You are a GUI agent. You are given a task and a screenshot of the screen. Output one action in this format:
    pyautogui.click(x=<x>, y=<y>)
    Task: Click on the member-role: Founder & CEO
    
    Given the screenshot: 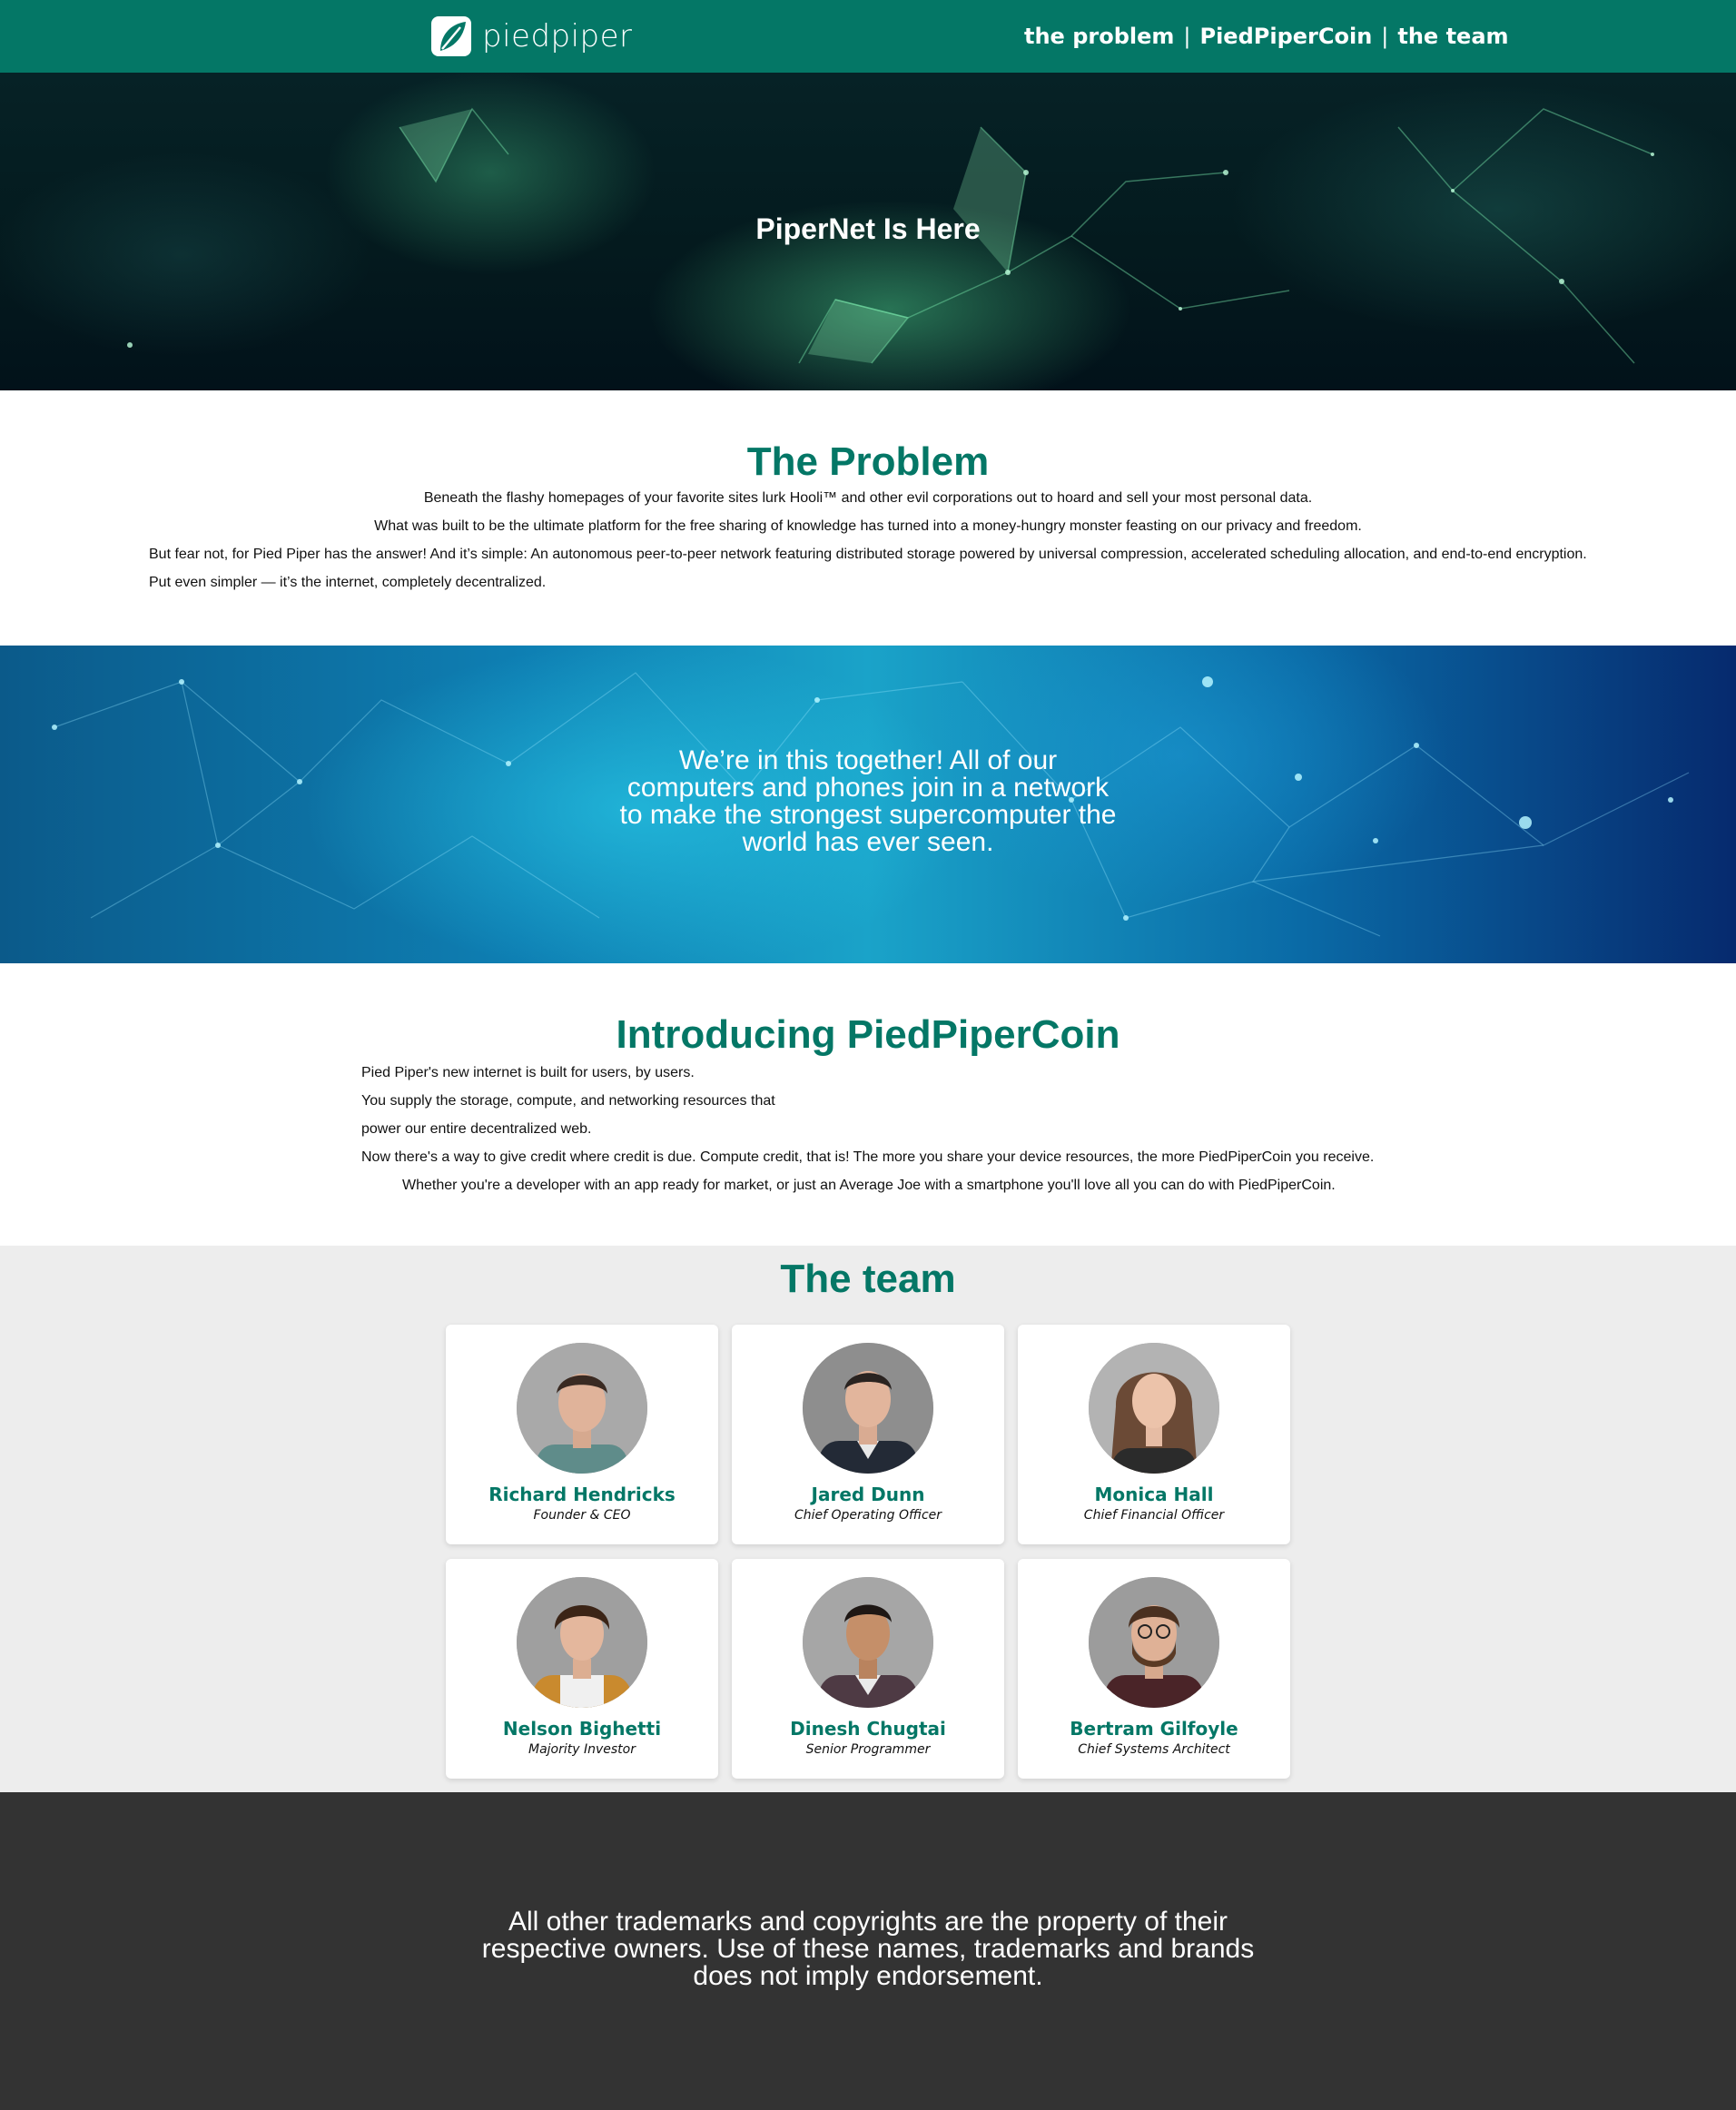 What is the action you would take?
    pyautogui.click(x=582, y=1516)
    